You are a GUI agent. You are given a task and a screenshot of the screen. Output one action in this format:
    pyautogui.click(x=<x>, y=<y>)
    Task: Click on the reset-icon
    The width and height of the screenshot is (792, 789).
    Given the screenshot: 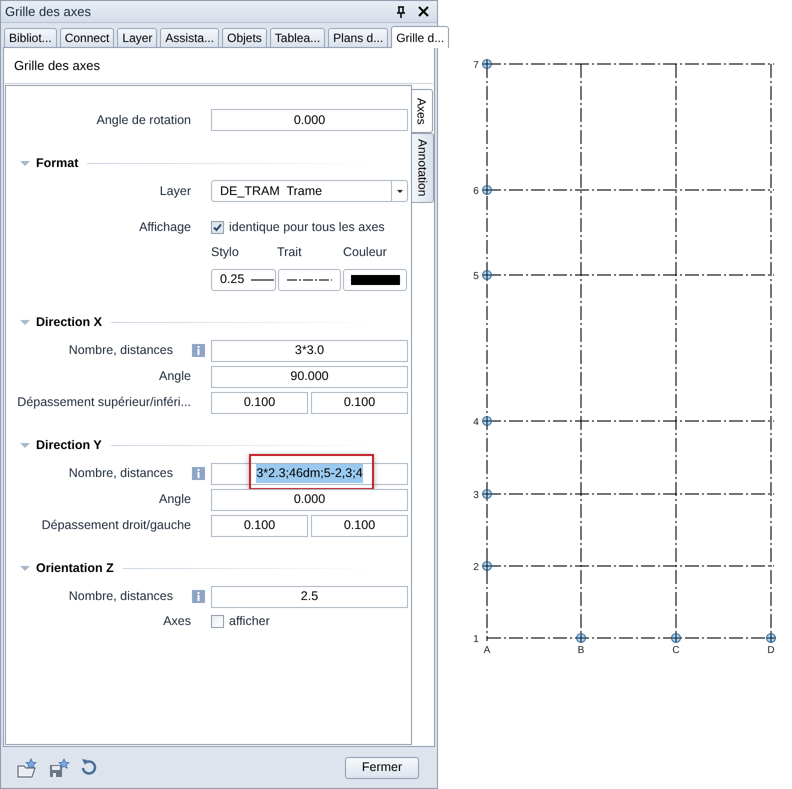 What is the action you would take?
    pyautogui.click(x=88, y=767)
    